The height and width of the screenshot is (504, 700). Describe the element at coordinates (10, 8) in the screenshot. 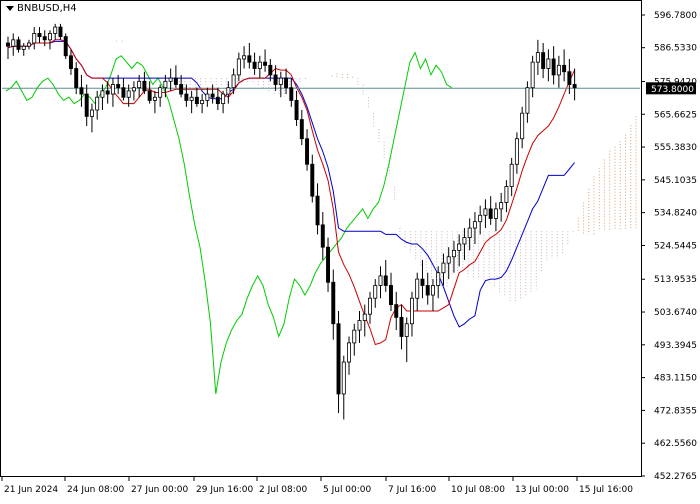

I see `dropdown-triangle-icon` at that location.